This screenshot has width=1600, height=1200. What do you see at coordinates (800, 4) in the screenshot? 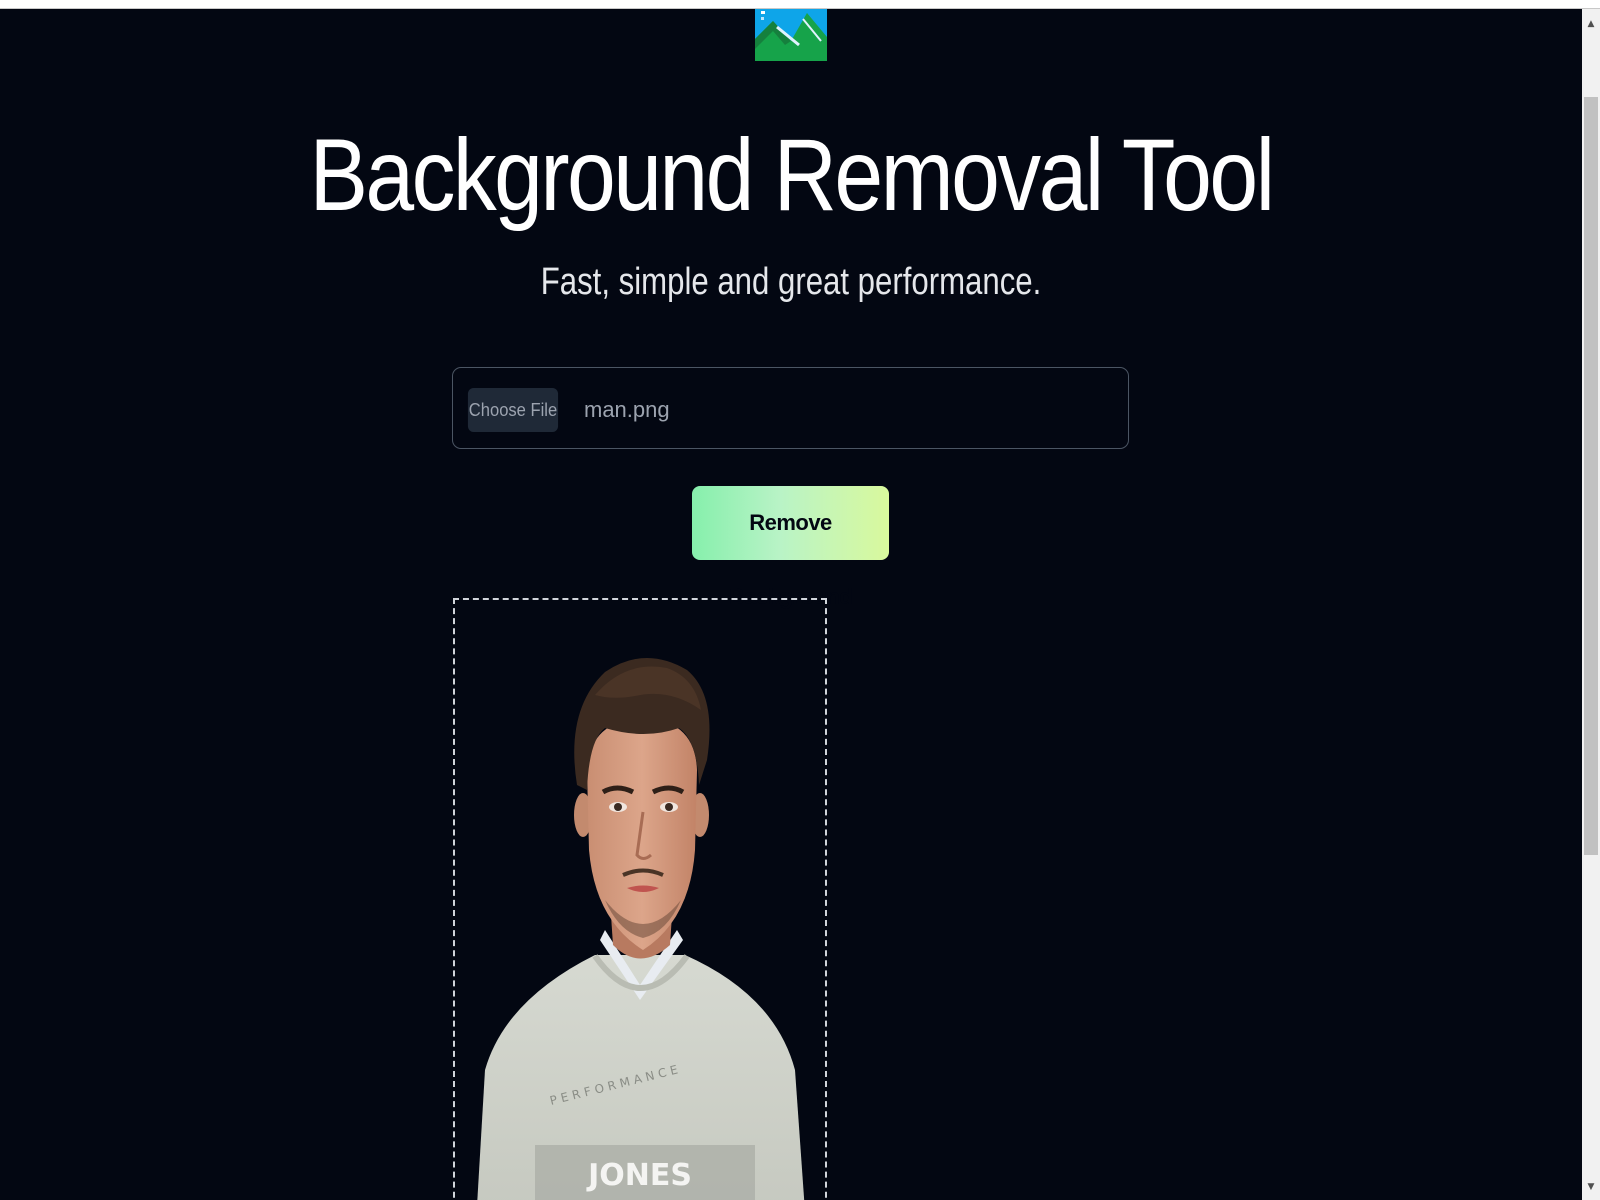
I see `browser-top-edge` at bounding box center [800, 4].